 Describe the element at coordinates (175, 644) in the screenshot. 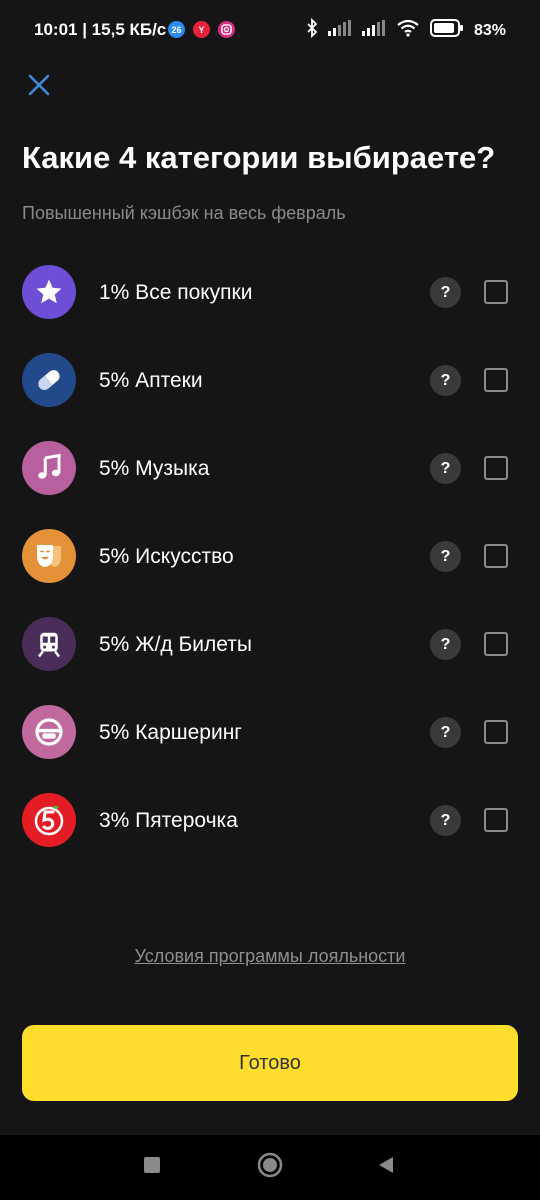

I see `category-label: 5% Ж/д Билеты` at that location.